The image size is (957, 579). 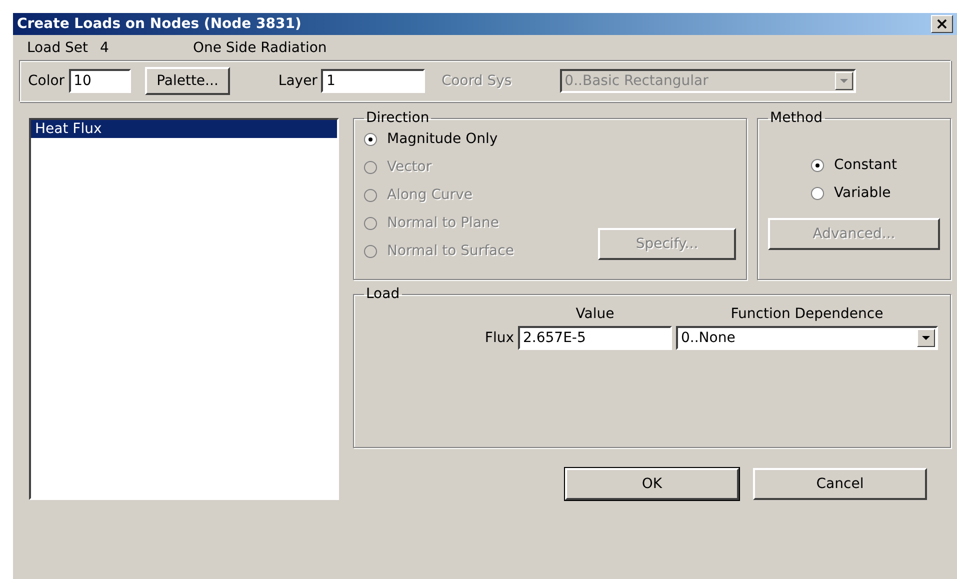 What do you see at coordinates (409, 167) in the screenshot?
I see `radio-label: Vector` at bounding box center [409, 167].